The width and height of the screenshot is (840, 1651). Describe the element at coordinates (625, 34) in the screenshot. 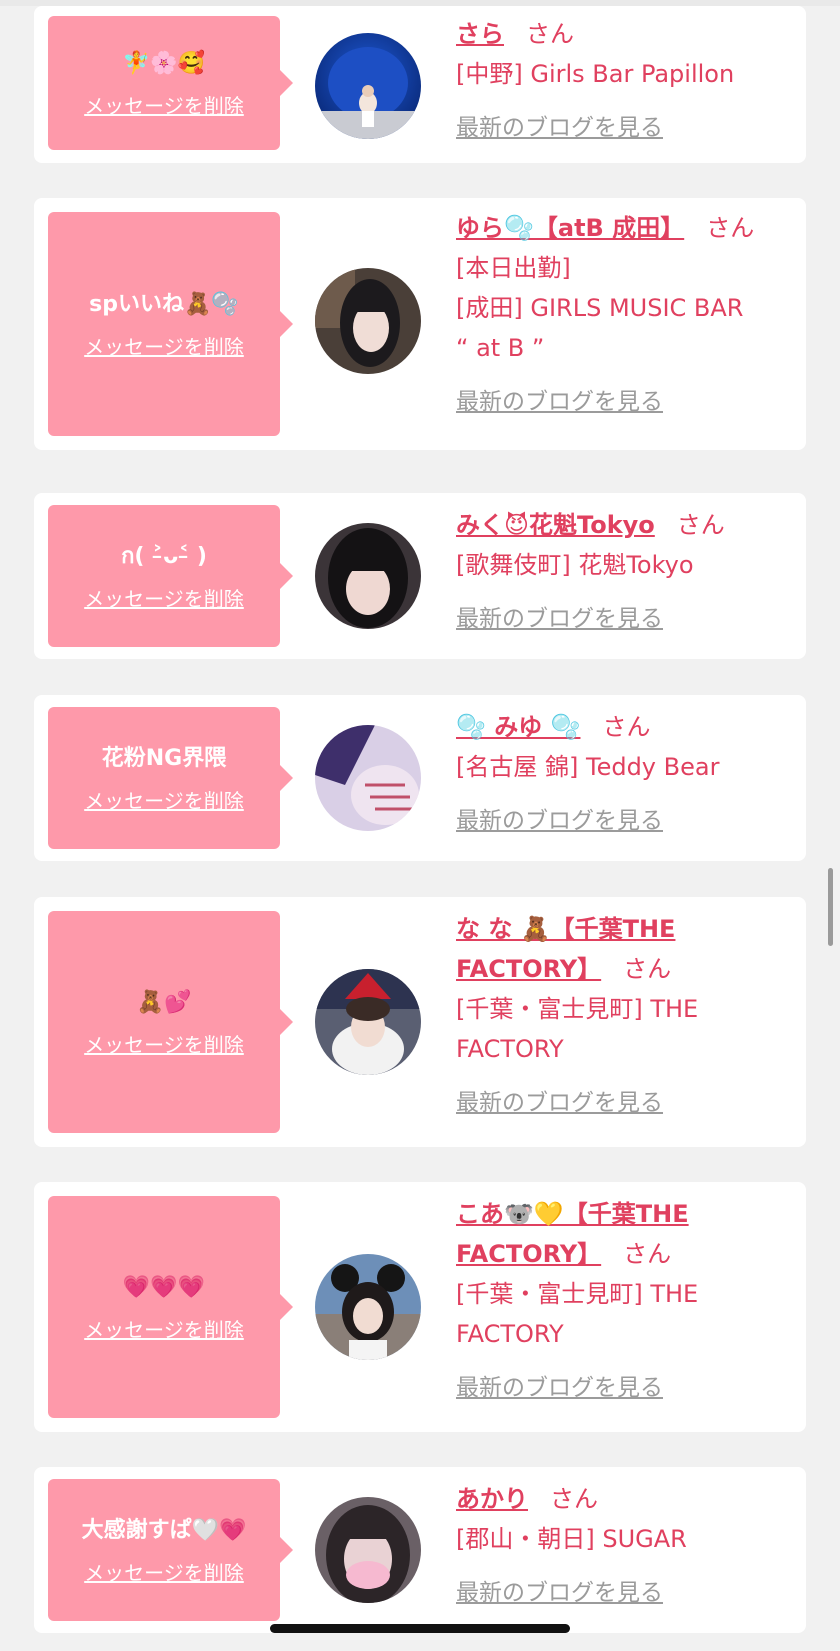

I see `name-line: さら さん` at that location.